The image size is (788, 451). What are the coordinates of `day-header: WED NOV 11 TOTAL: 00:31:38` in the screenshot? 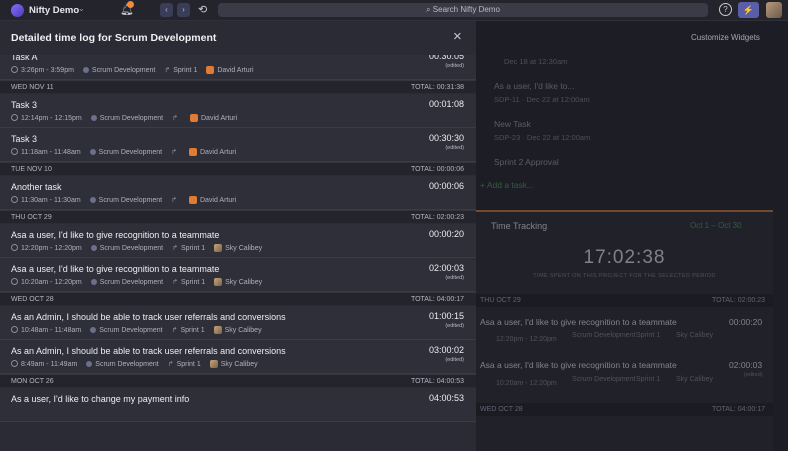 It's located at (238, 86).